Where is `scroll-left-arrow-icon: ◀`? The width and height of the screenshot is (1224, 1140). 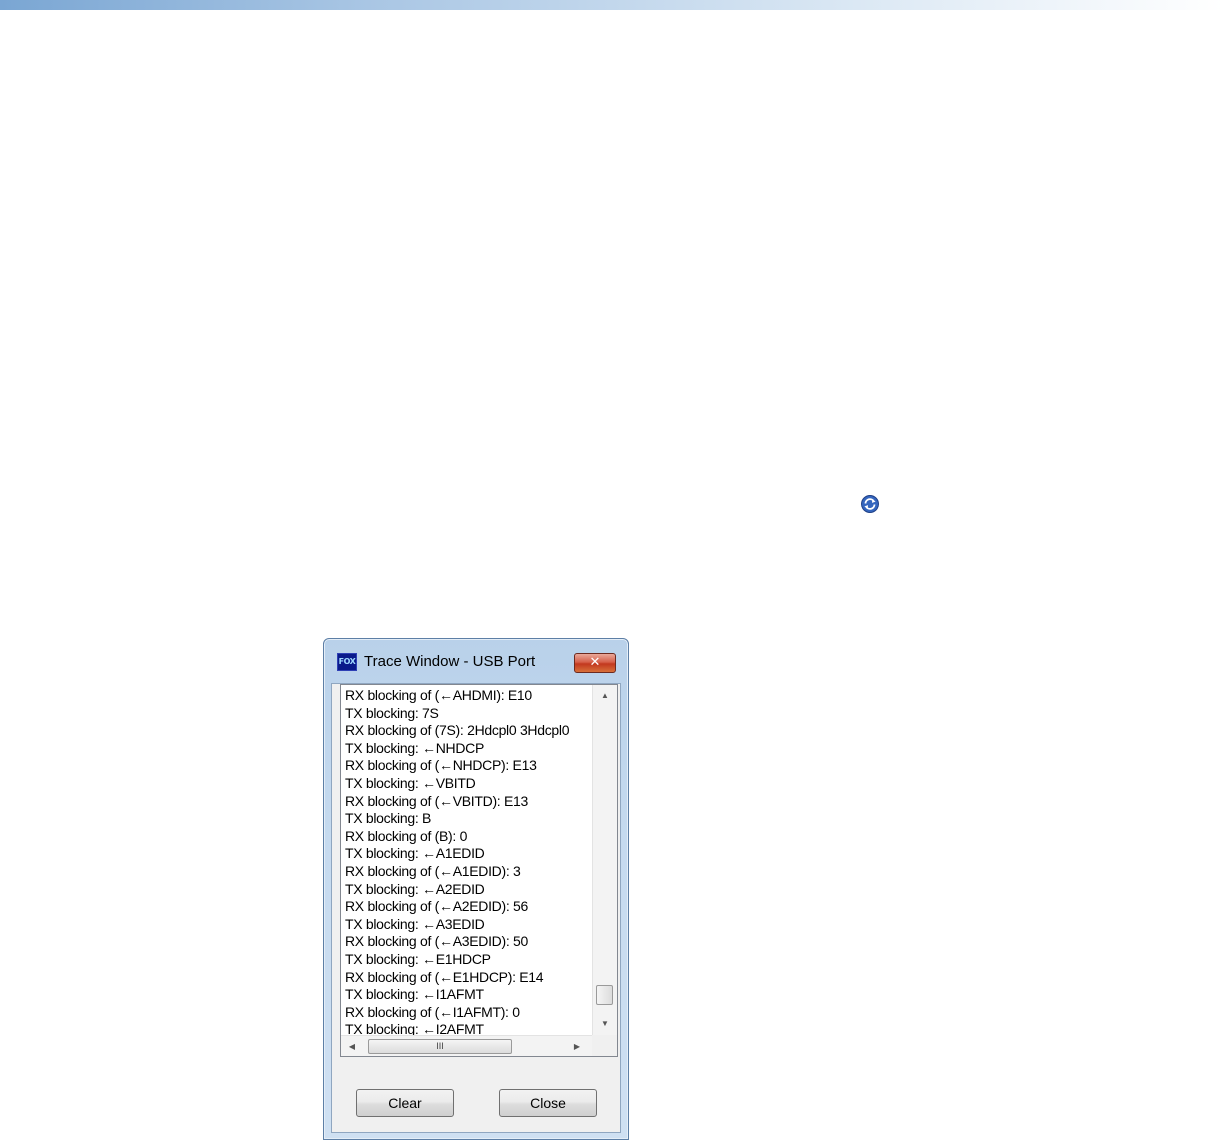 scroll-left-arrow-icon: ◀ is located at coordinates (352, 1046).